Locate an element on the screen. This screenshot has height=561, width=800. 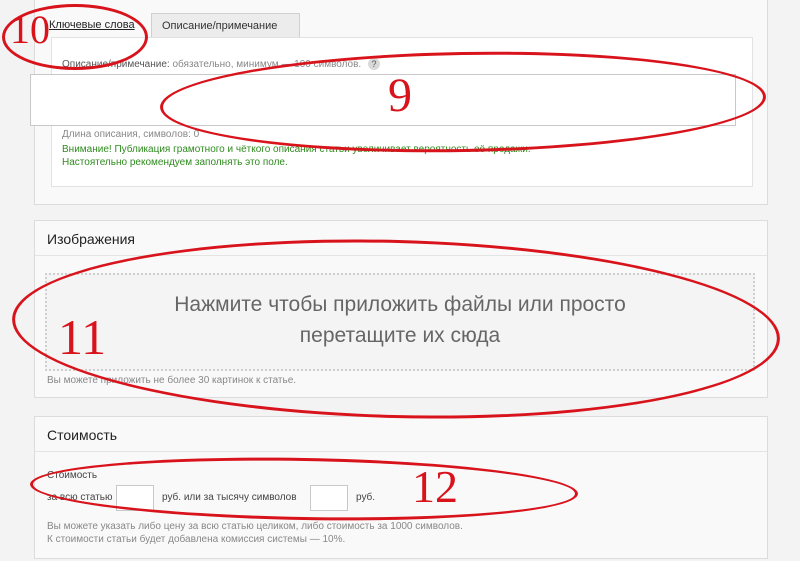
annotation-number-12: 12 is located at coordinates (435, 486).